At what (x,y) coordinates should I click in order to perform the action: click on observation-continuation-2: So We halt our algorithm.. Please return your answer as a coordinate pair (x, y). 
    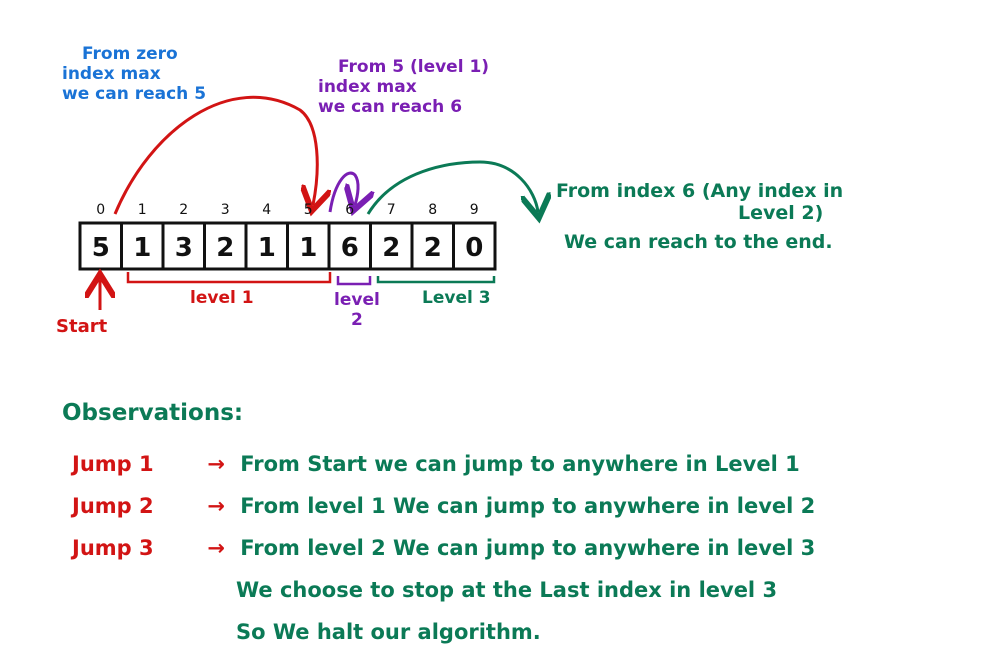
    Looking at the image, I should click on (388, 632).